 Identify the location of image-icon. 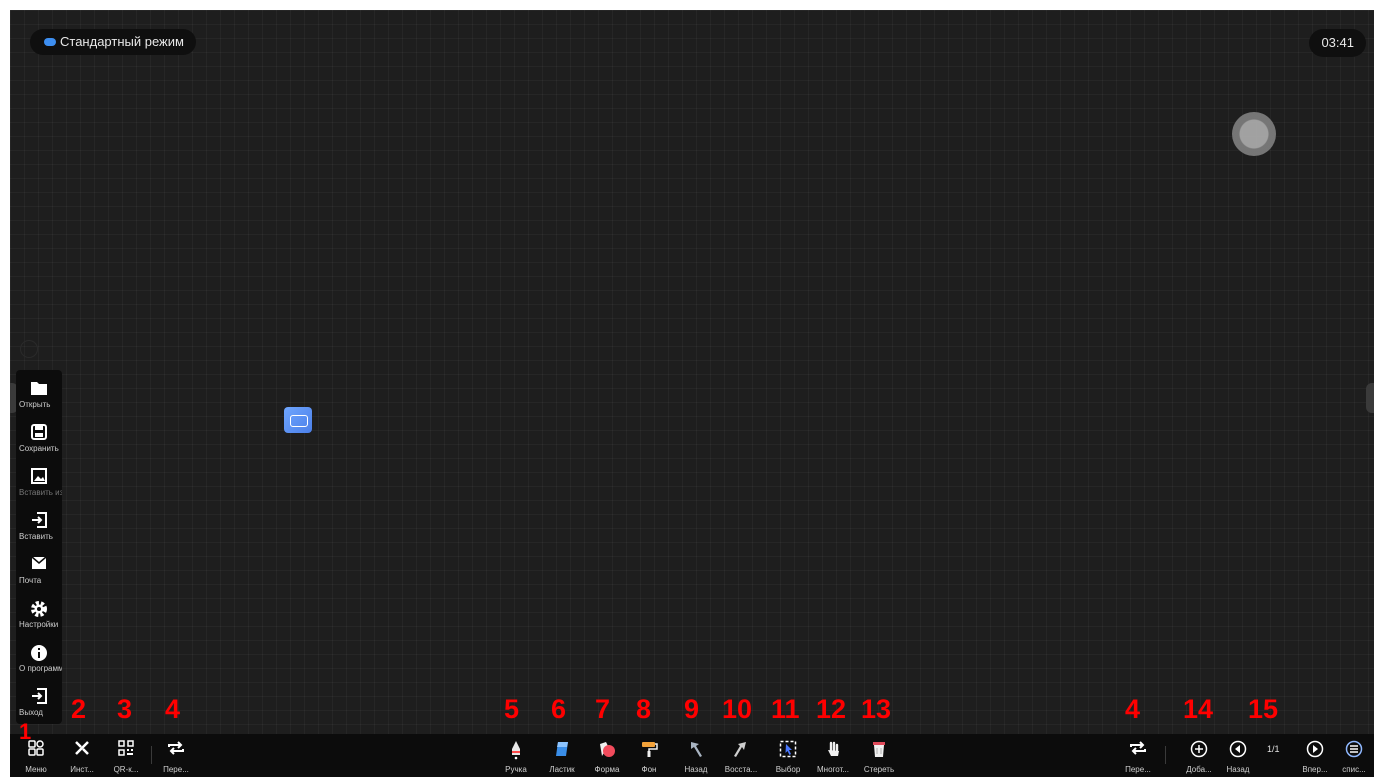
(39, 476).